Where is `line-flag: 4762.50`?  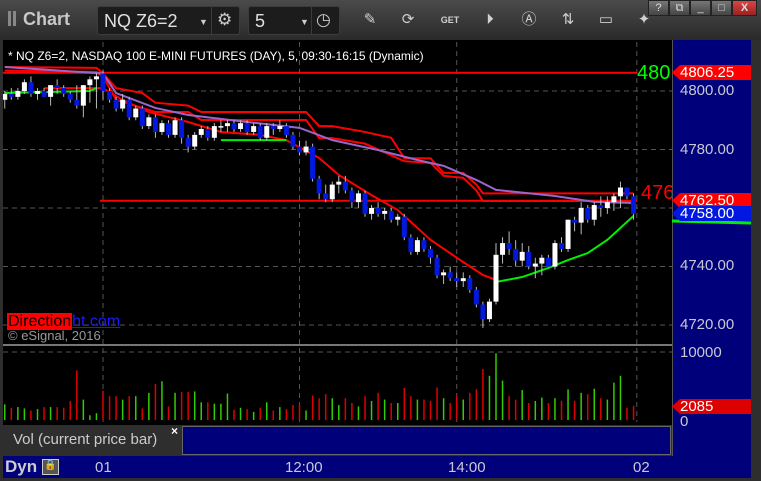
line-flag: 4762.50 is located at coordinates (711, 200).